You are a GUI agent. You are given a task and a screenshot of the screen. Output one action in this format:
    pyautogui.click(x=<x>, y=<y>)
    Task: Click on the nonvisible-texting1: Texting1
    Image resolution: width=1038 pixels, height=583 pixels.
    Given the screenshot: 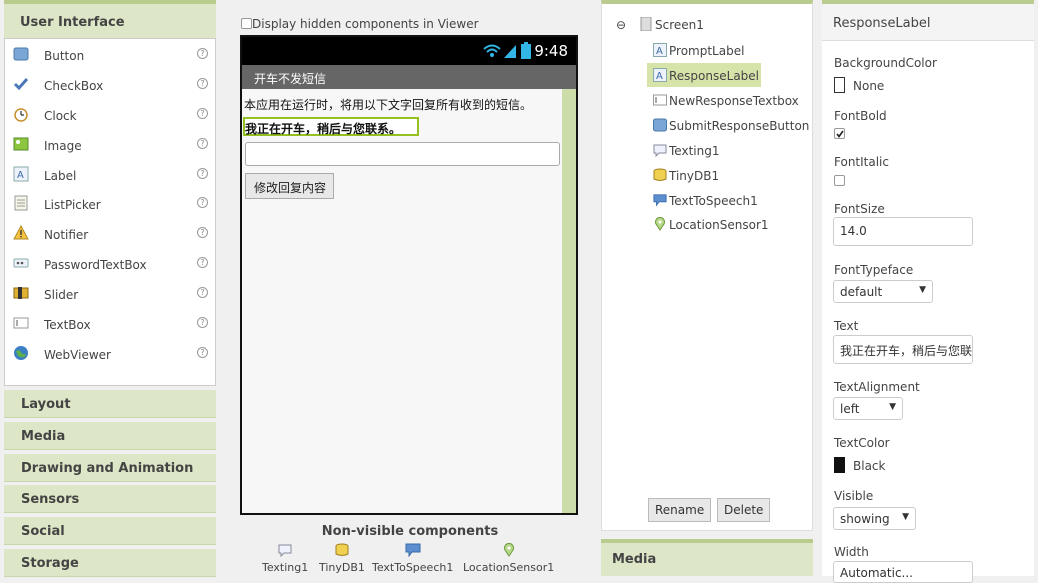 What is the action you would take?
    pyautogui.click(x=285, y=558)
    